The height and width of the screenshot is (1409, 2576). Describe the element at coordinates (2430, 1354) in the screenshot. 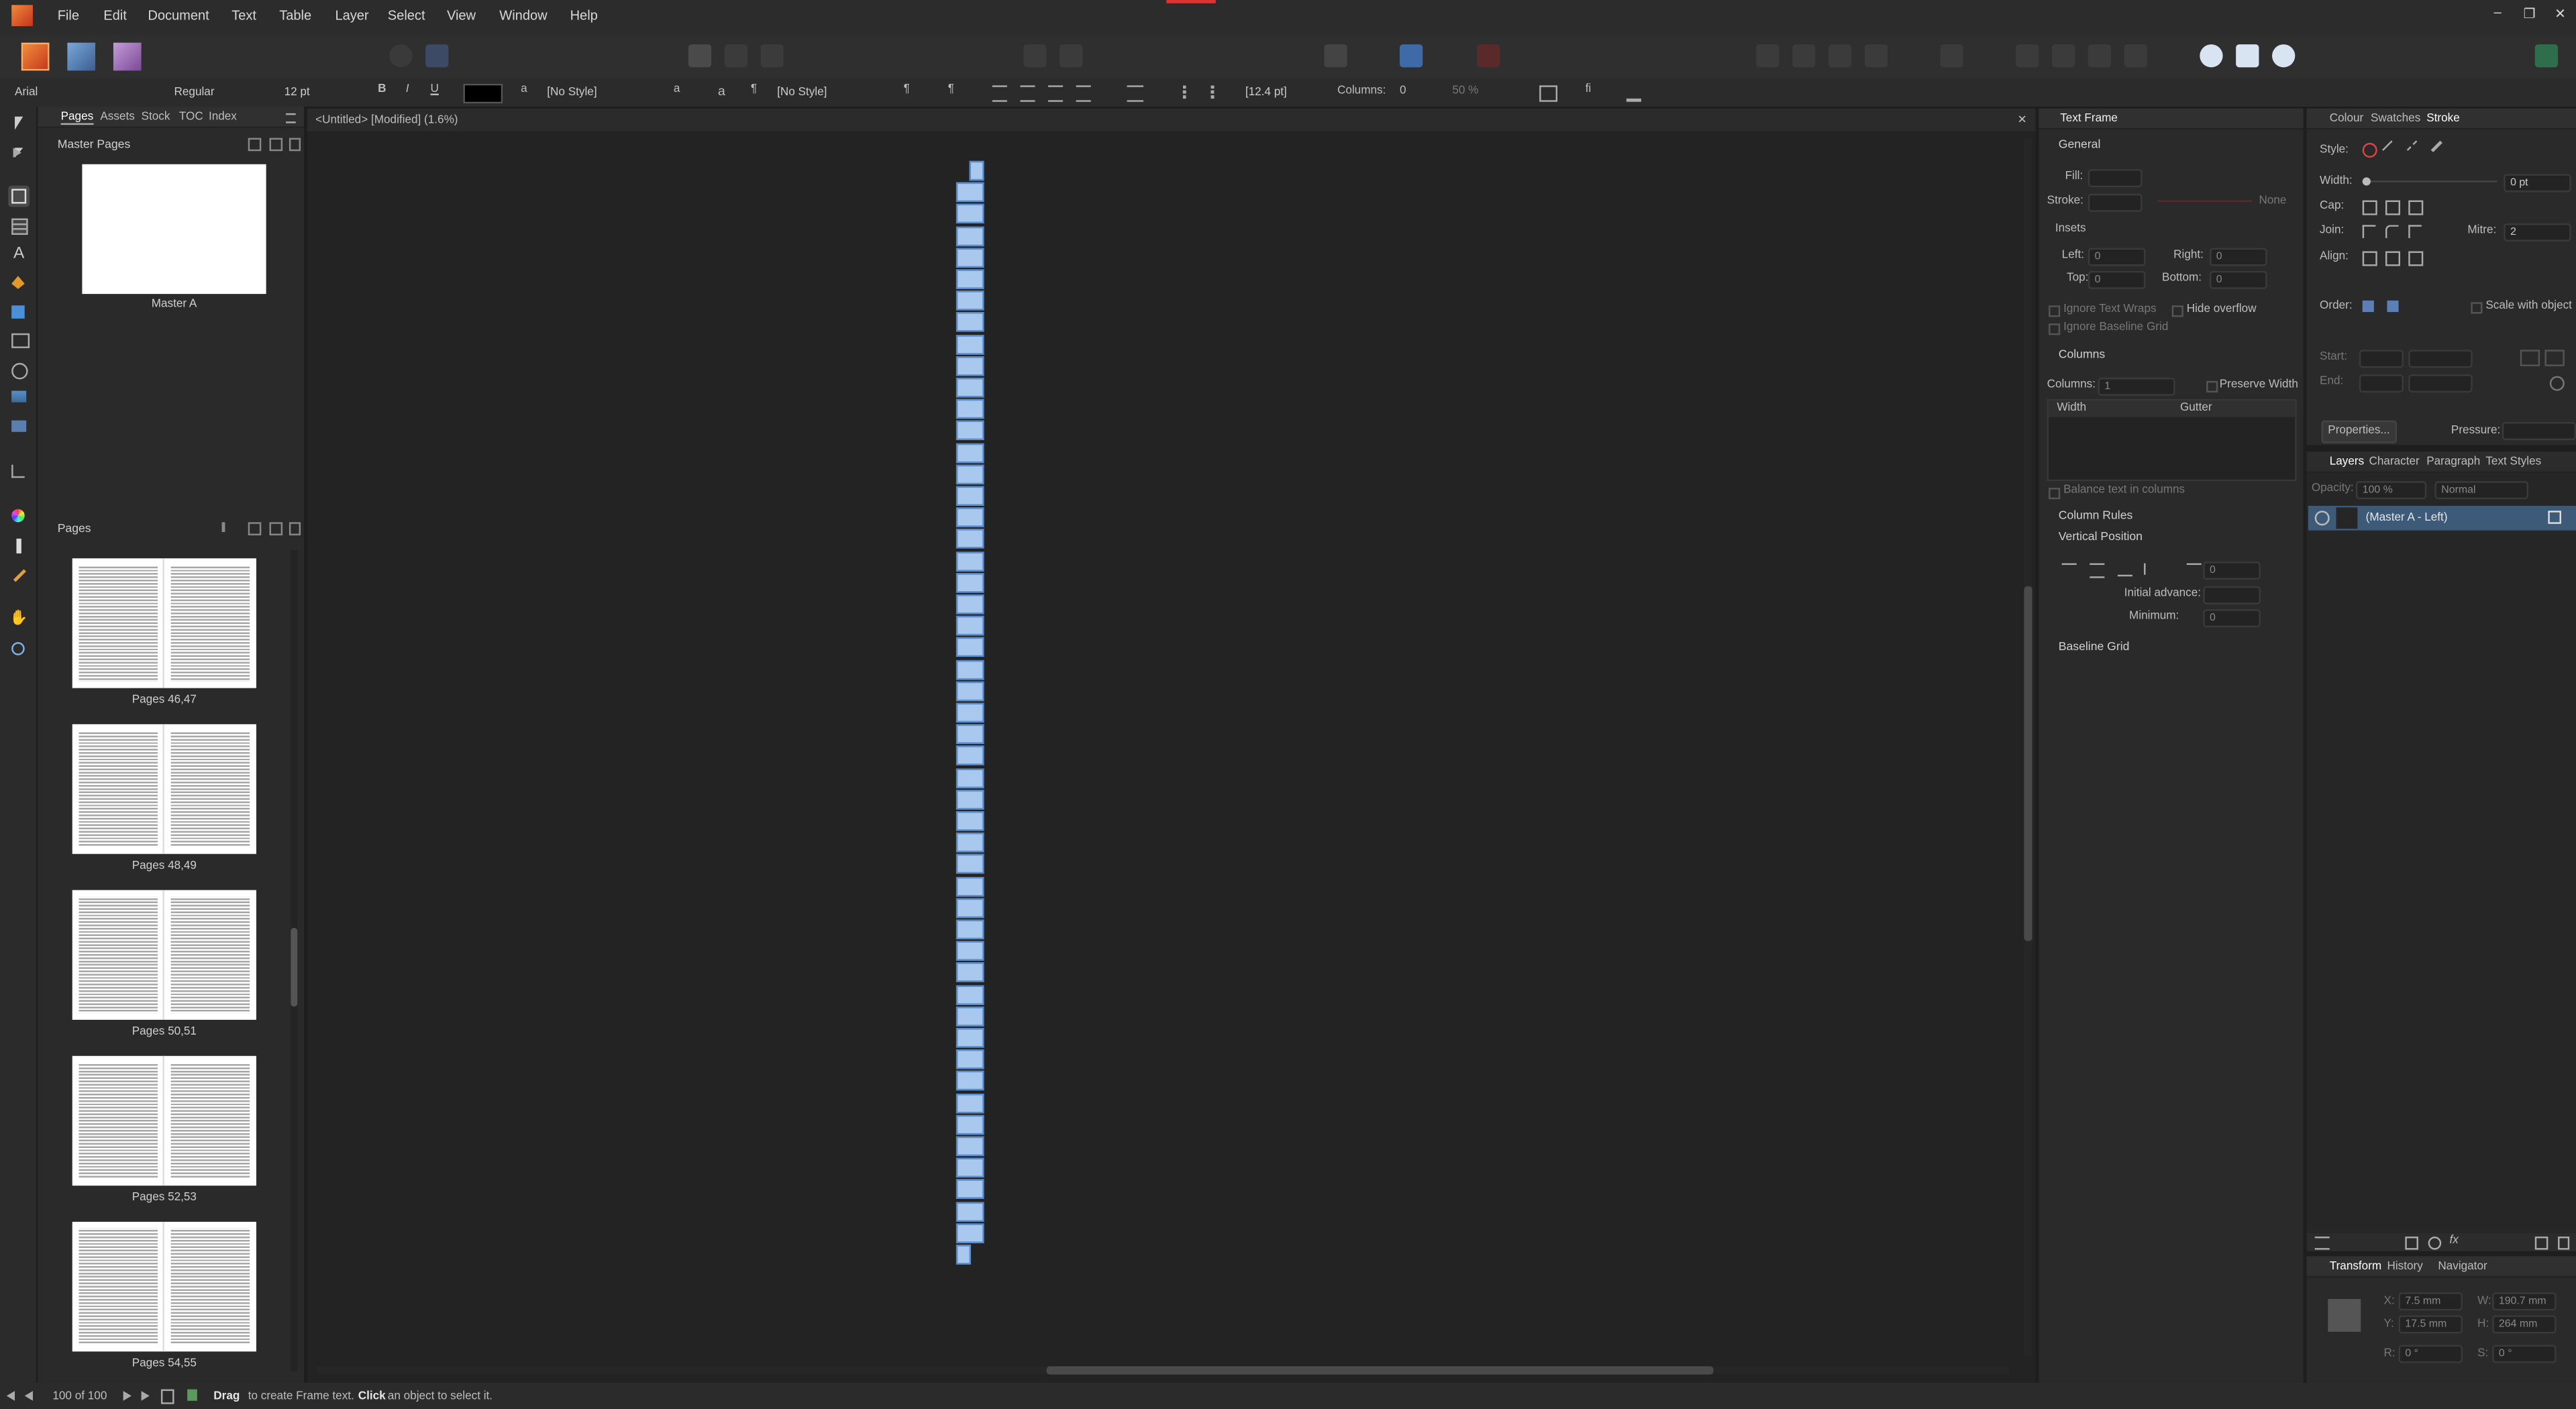

I see `rotation-input: 0 °` at that location.